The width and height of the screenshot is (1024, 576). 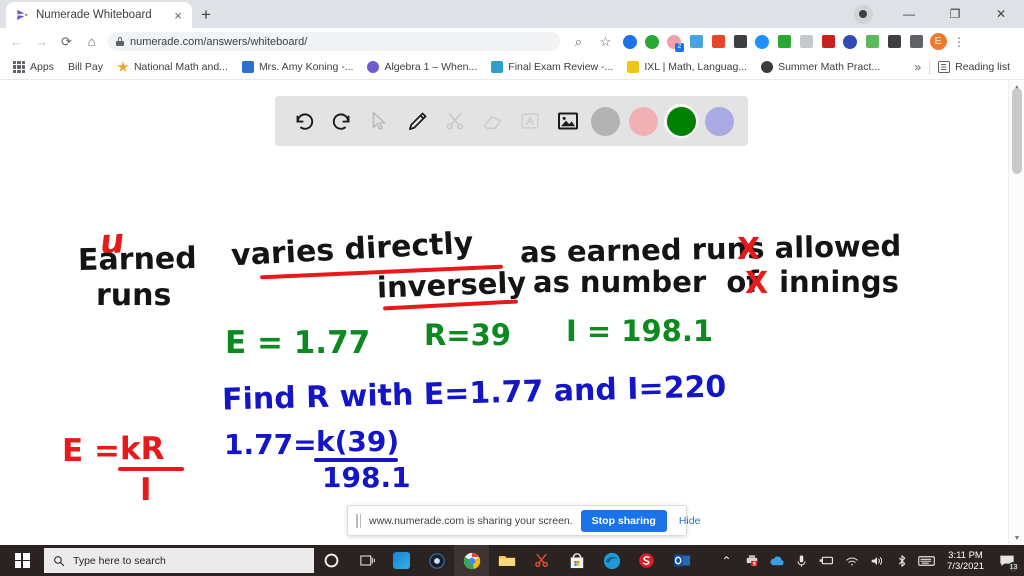 What do you see at coordinates (851, 560) in the screenshot?
I see `wifi-icon` at bounding box center [851, 560].